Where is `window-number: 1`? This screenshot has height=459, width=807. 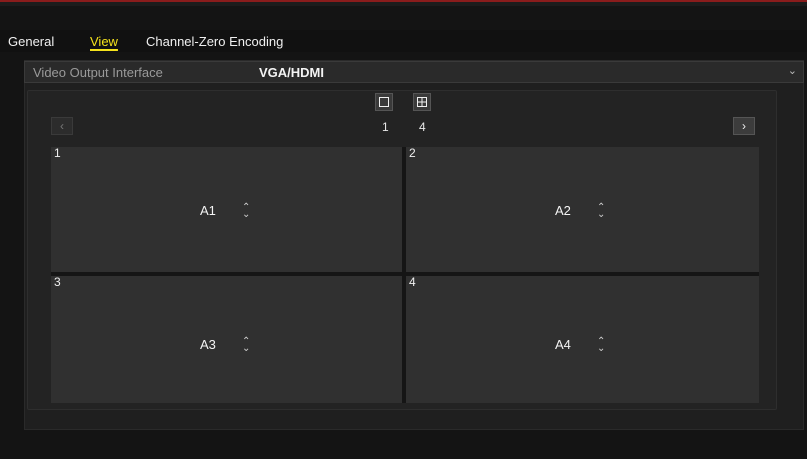
window-number: 1 is located at coordinates (57, 153).